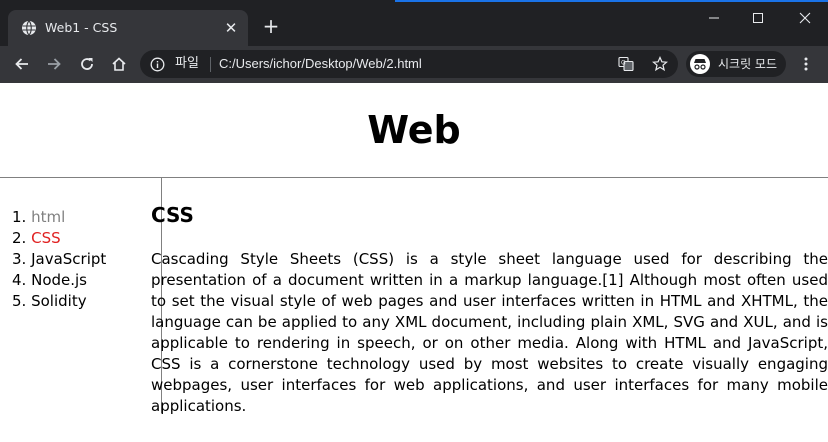 The image size is (828, 442). Describe the element at coordinates (172, 215) in the screenshot. I see `article-heading: CSS` at that location.